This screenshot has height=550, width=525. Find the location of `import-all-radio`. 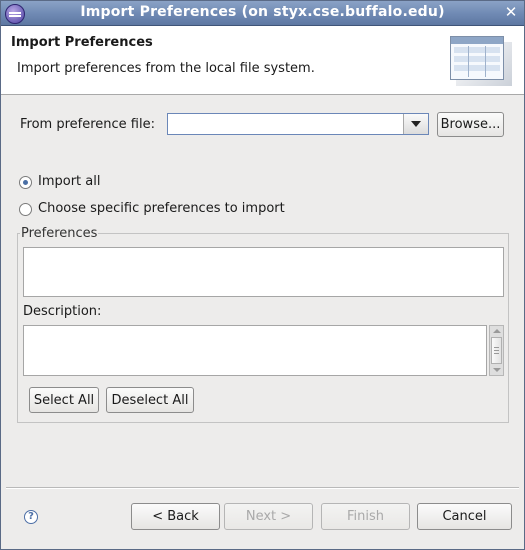

import-all-radio is located at coordinates (25, 182).